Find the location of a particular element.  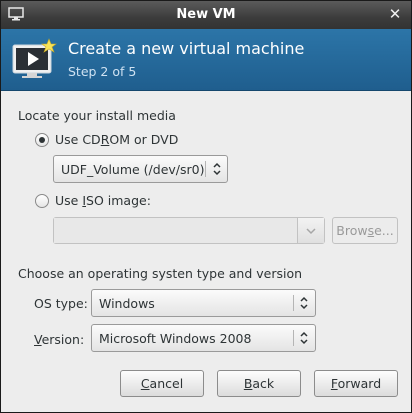

os-type-label: OS type: is located at coordinates (61, 303).